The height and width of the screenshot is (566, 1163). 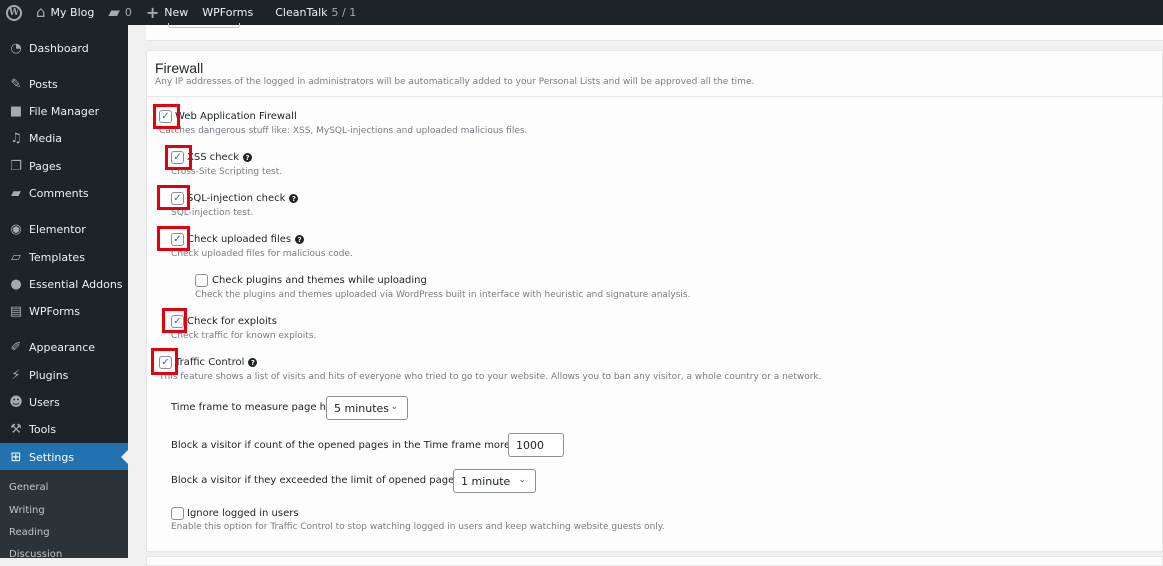 What do you see at coordinates (64, 402) in the screenshot?
I see `sidebar-item-users: ☻ Users` at bounding box center [64, 402].